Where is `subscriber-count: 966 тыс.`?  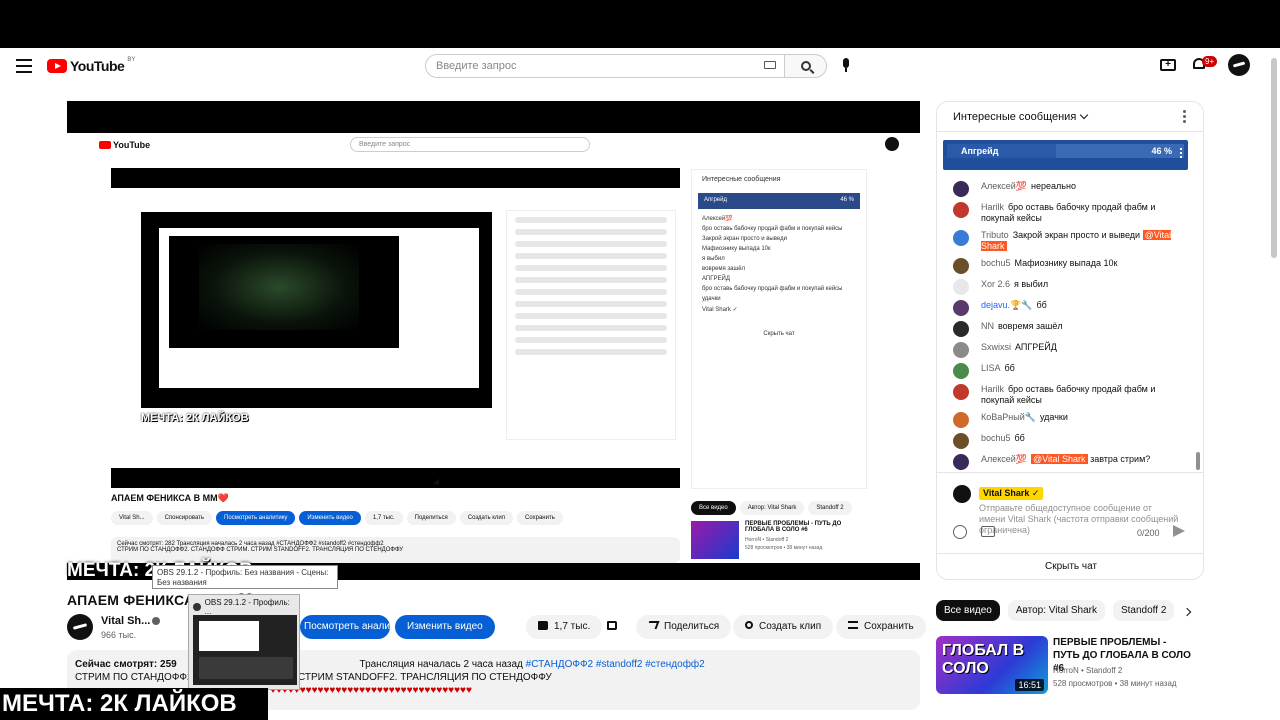
subscriber-count: 966 тыс. is located at coordinates (119, 635).